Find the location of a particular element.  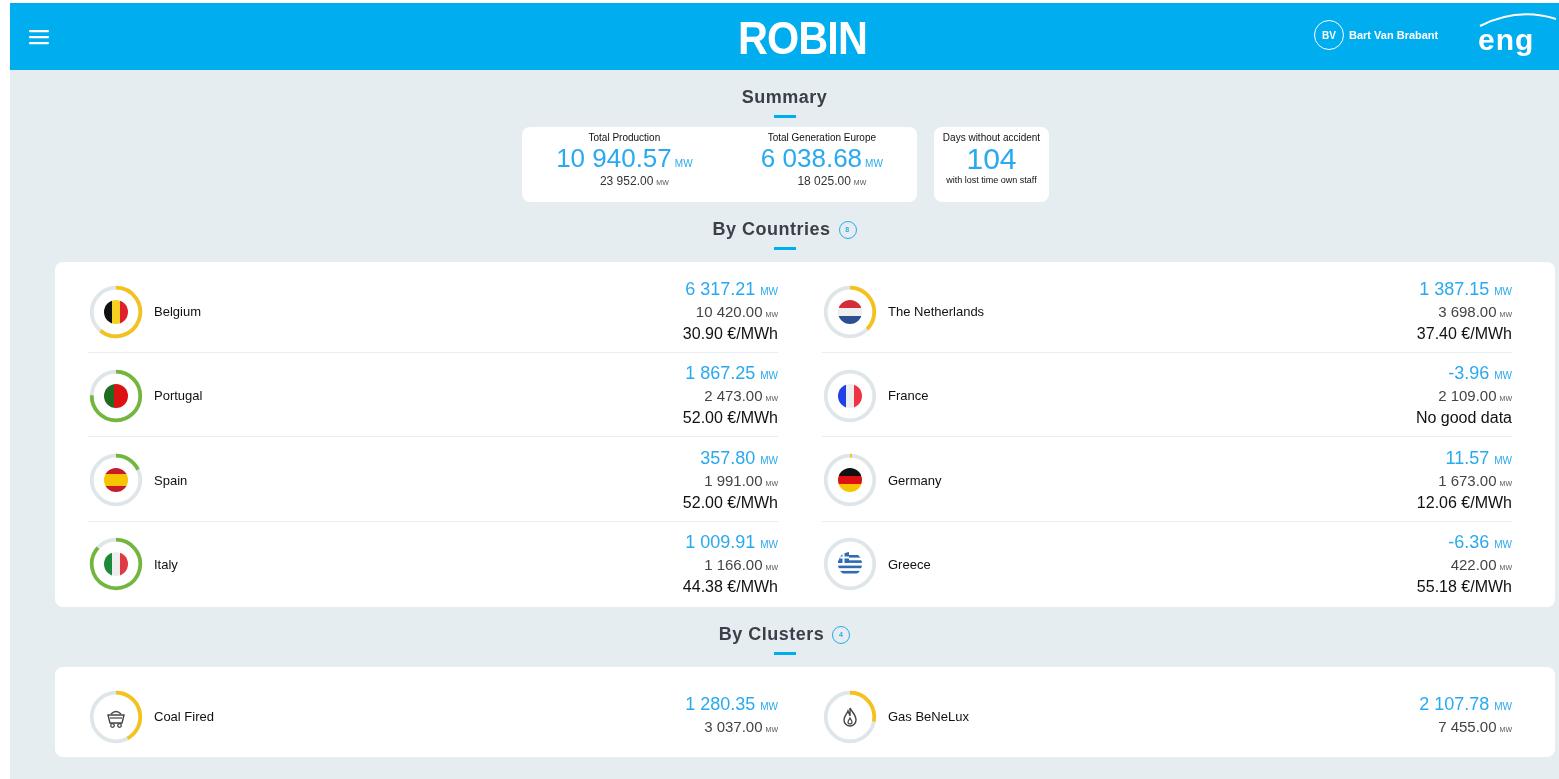

user-name: Bart Van Brabant is located at coordinates (1394, 35).